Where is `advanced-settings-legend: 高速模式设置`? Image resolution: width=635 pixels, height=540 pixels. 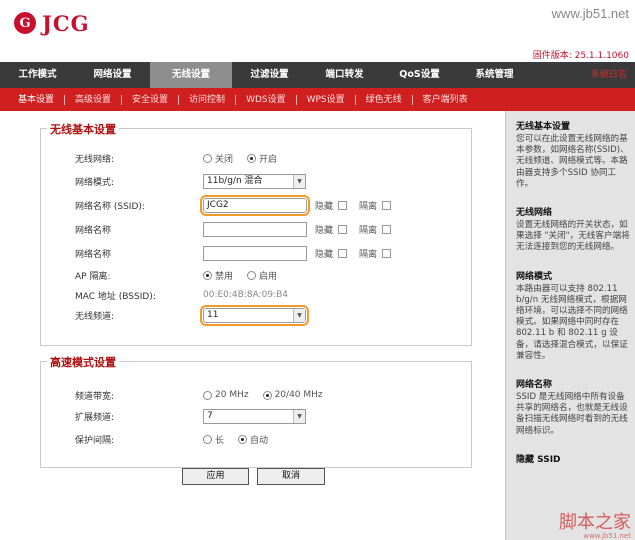
advanced-settings-legend: 高速模式设置 is located at coordinates (83, 362).